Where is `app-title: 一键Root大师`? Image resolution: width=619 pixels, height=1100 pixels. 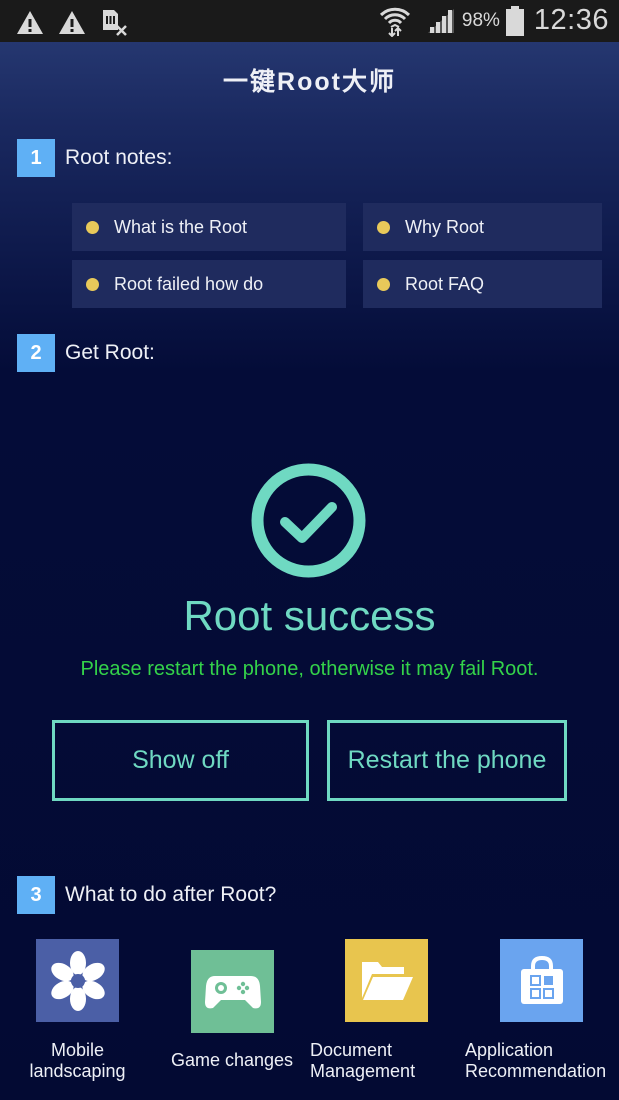
app-title: 一键Root大师 is located at coordinates (309, 82).